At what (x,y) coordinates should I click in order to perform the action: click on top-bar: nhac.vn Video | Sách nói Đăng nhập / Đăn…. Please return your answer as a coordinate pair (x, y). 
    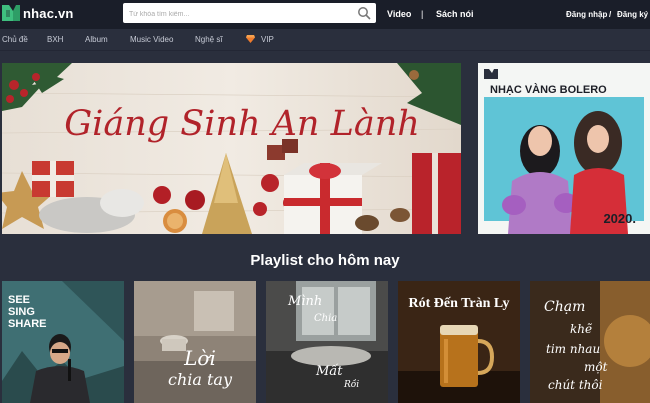
    Looking at the image, I should click on (325, 14).